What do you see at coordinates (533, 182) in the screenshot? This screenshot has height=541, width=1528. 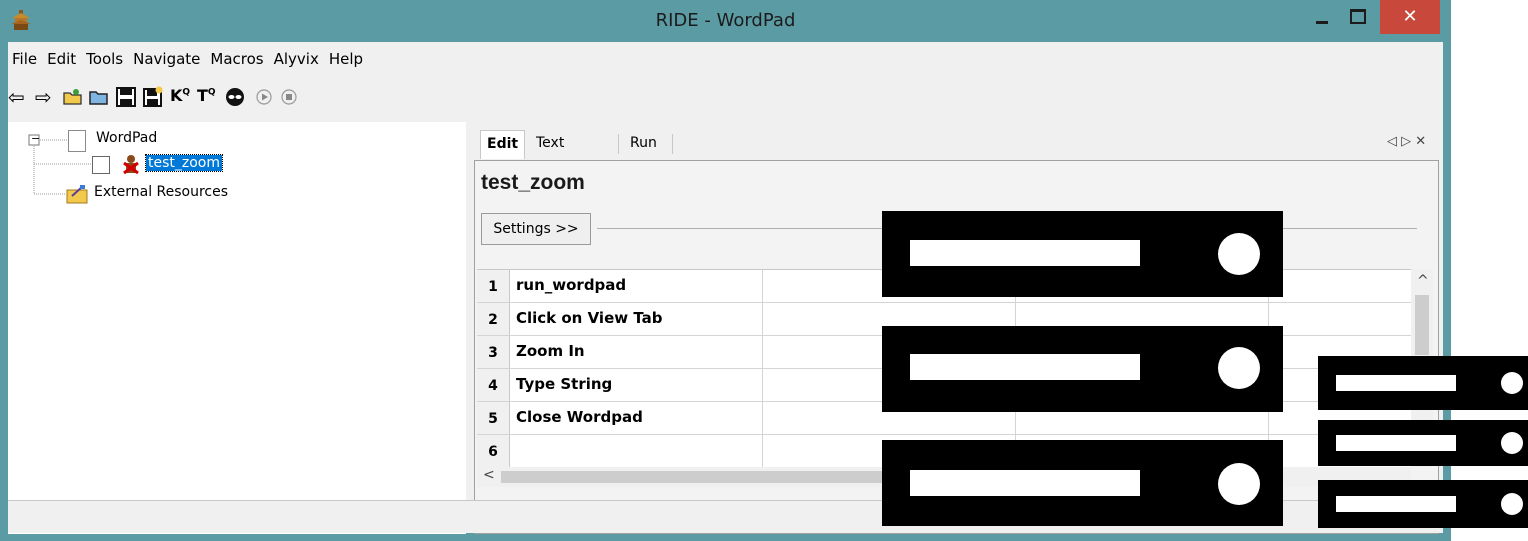 I see `test-case-title: test_zoom` at bounding box center [533, 182].